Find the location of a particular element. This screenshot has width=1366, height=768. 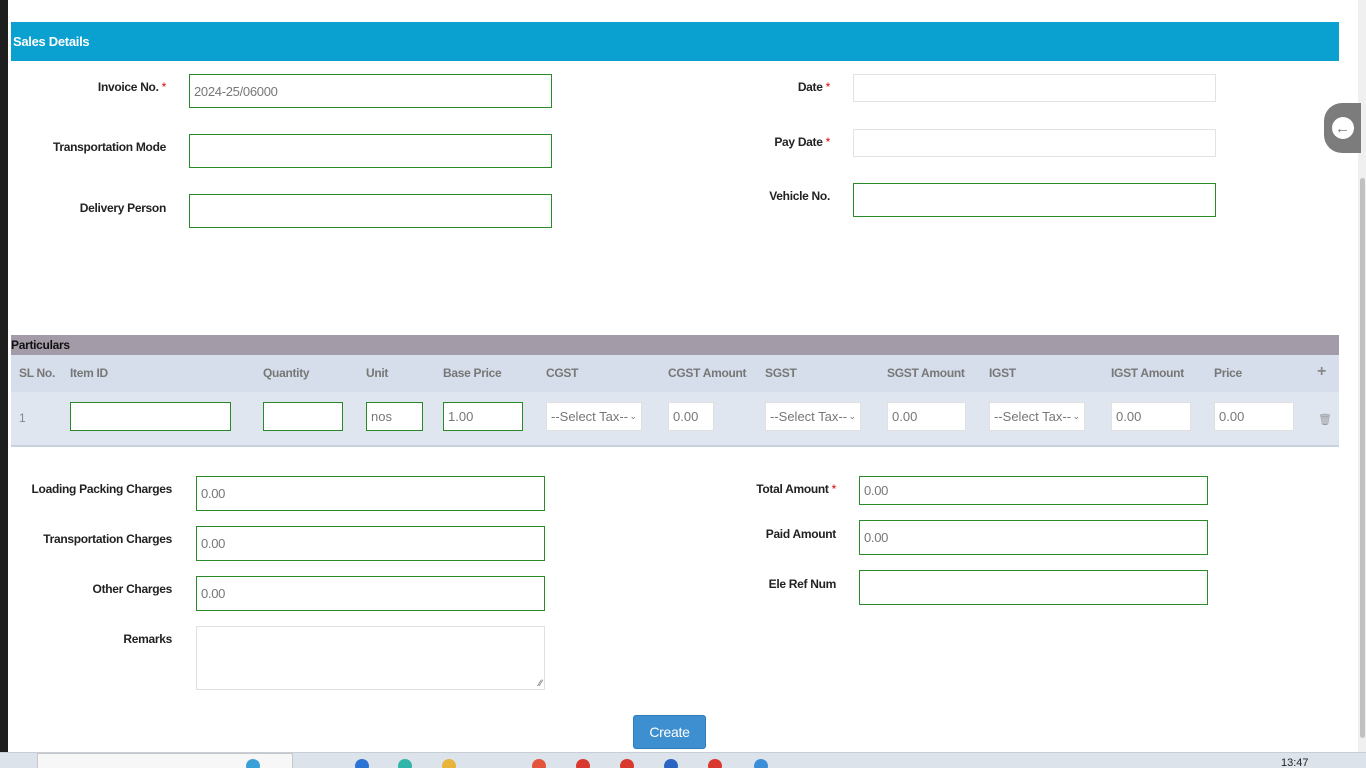

igst-select-value: --Select Tax-- is located at coordinates (1033, 416).